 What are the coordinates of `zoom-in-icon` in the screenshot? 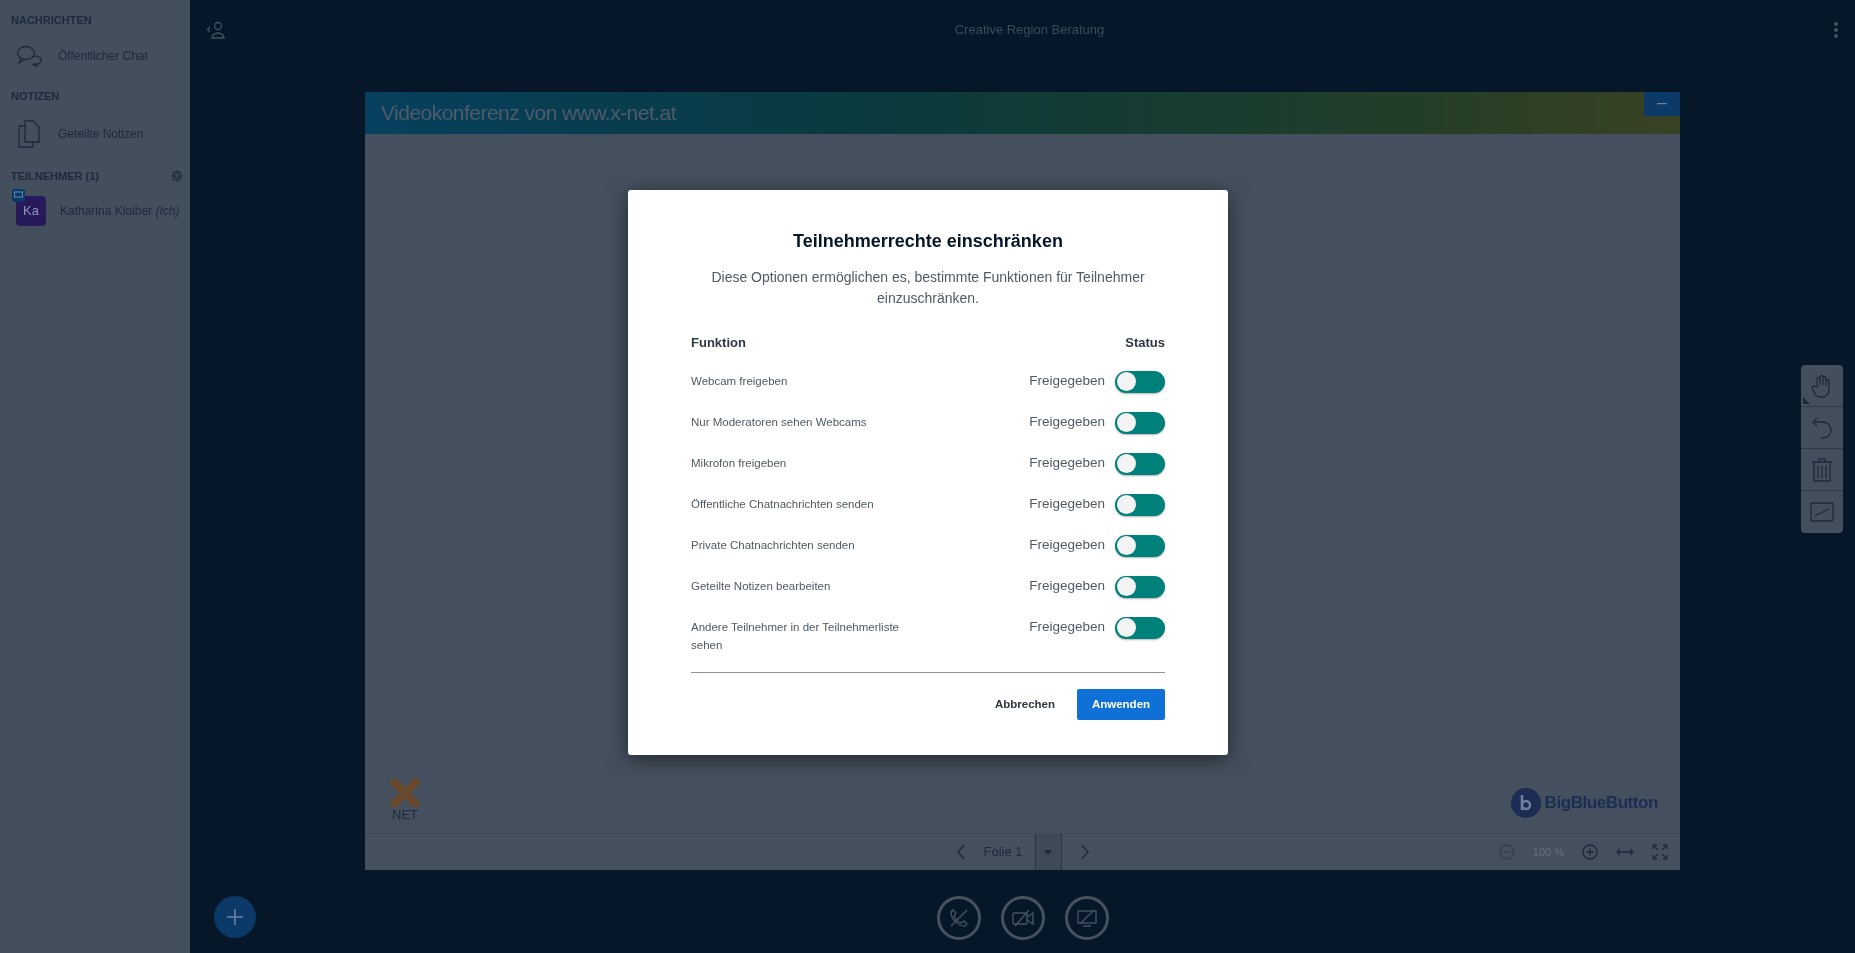 It's located at (1590, 852).